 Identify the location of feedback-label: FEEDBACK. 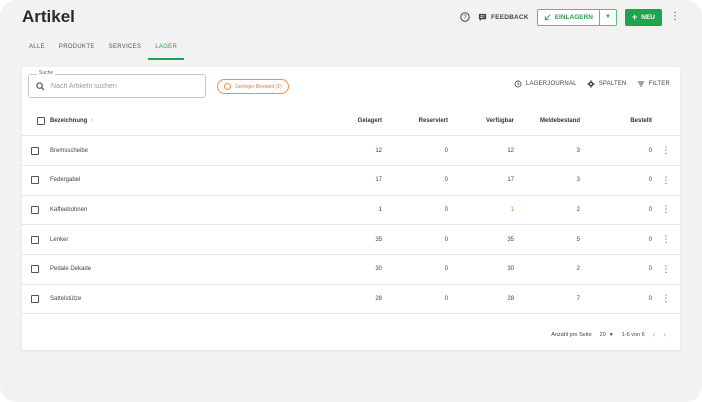
(510, 17).